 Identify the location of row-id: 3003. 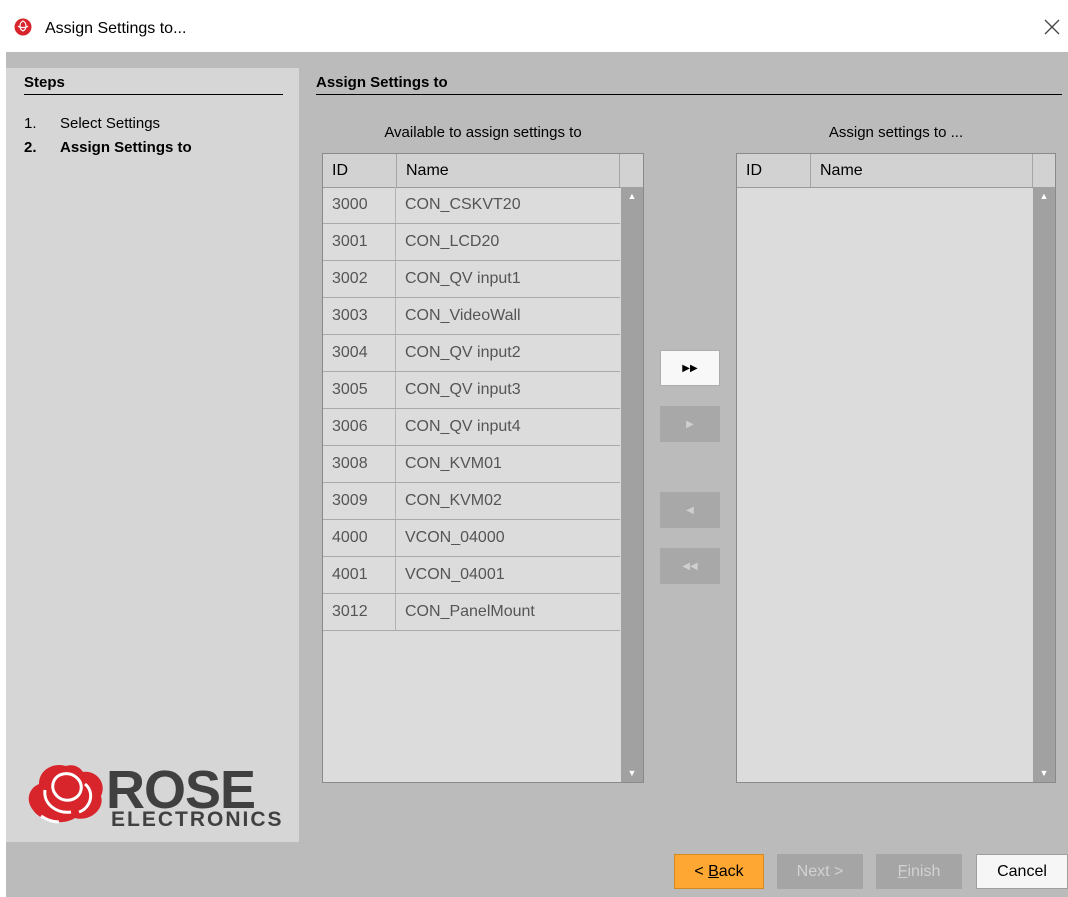
(359, 316).